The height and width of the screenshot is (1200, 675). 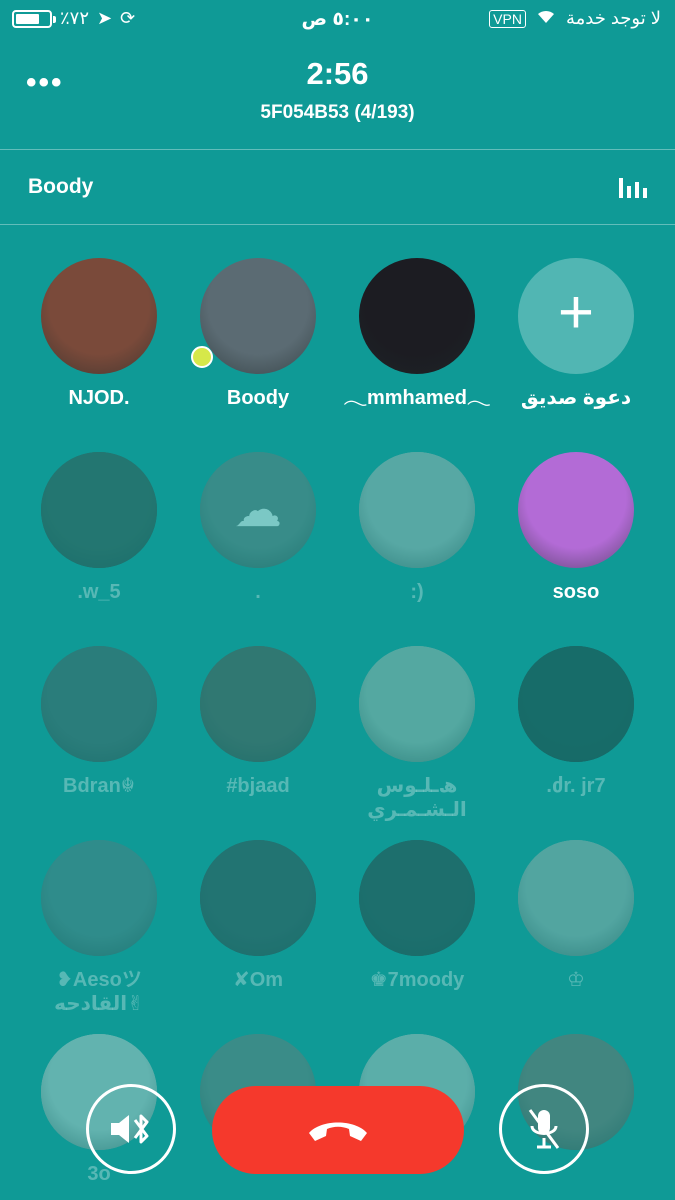 I want to click on participant: ﮪـلـوس الـشـمـري, so click(x=417, y=734).